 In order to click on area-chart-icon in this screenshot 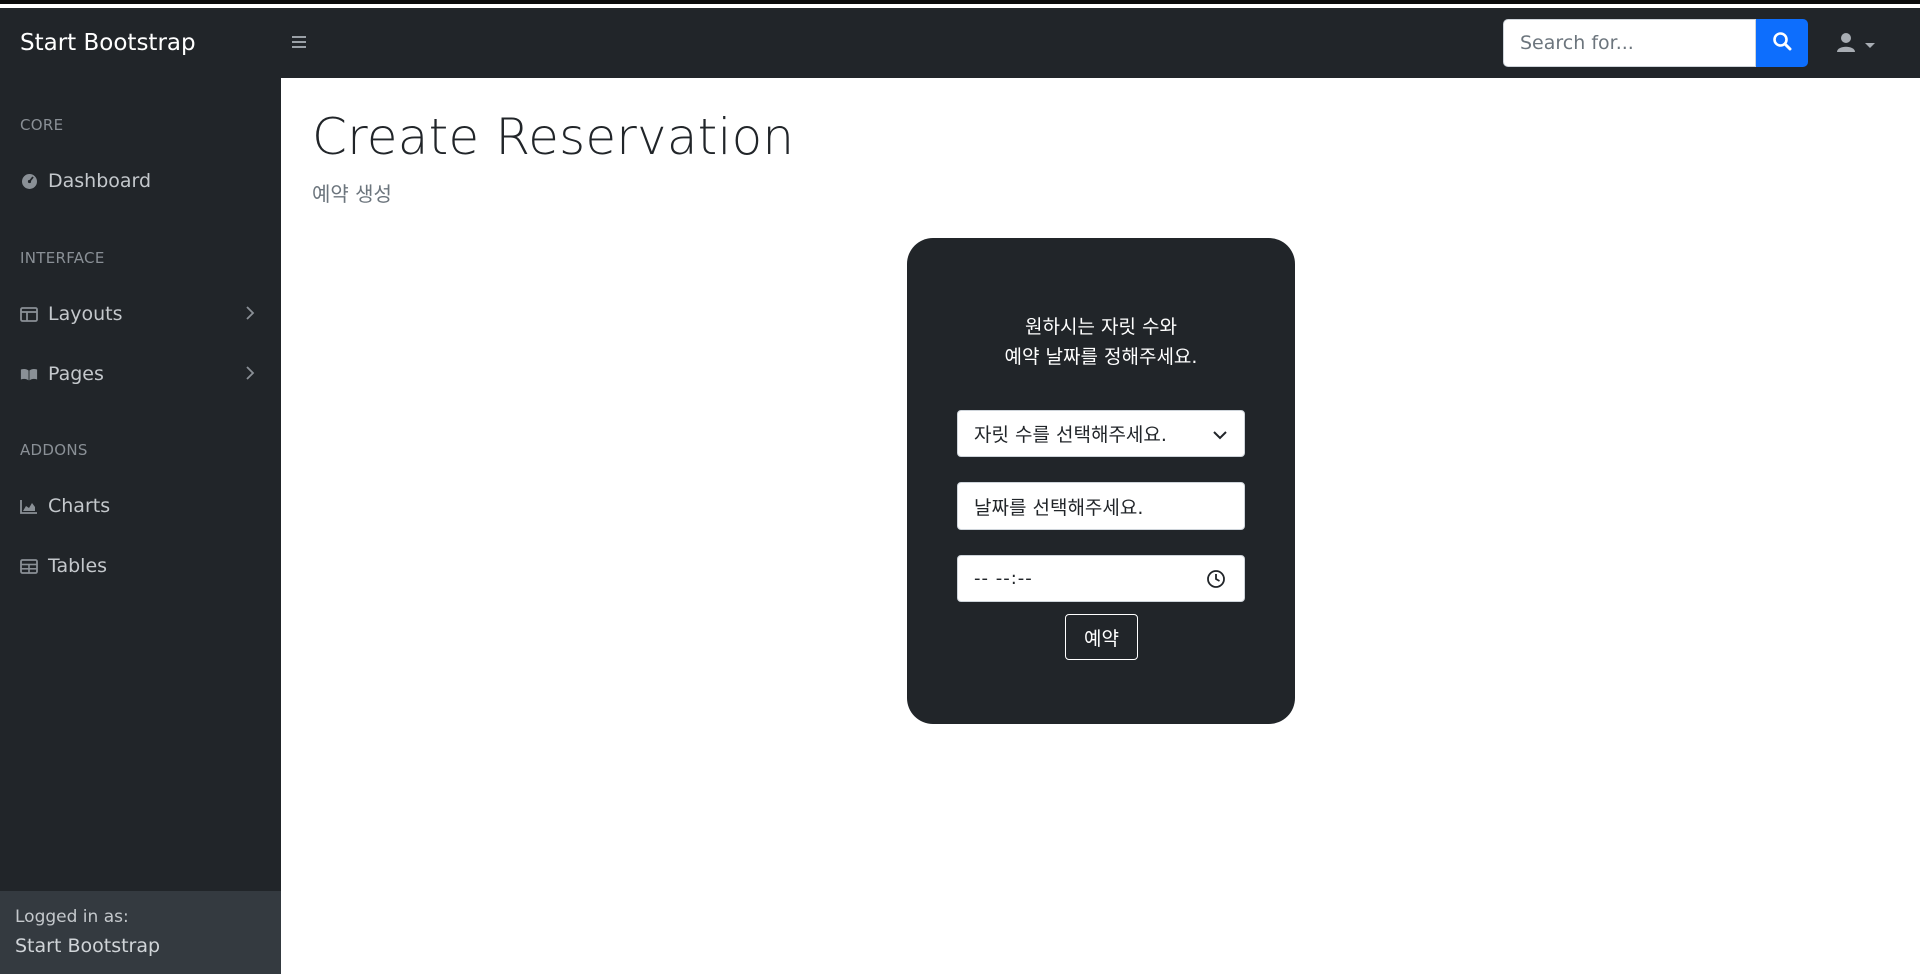, I will do `click(29, 506)`.